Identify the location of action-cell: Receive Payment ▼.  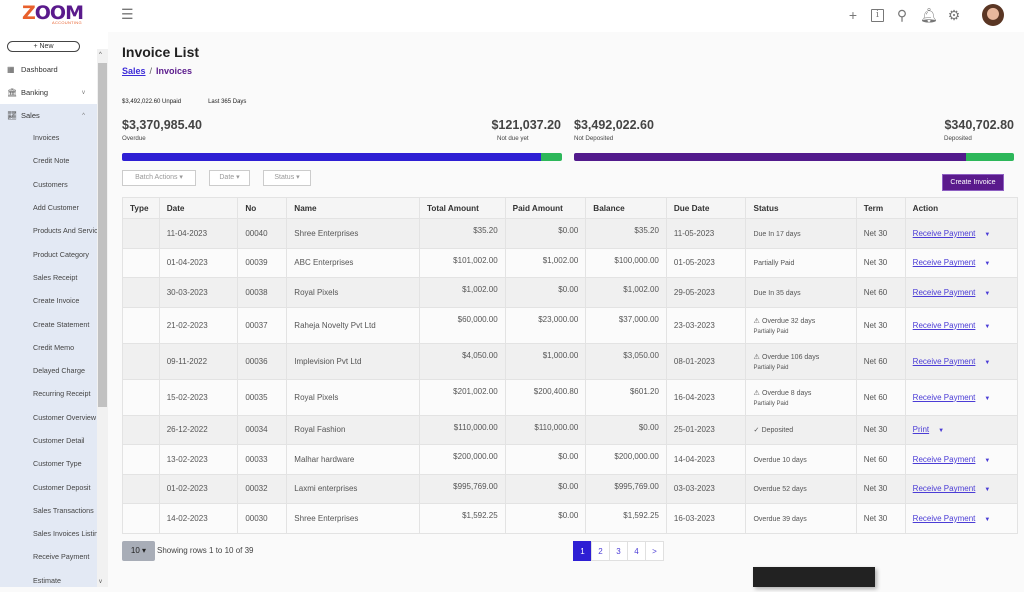
(961, 262).